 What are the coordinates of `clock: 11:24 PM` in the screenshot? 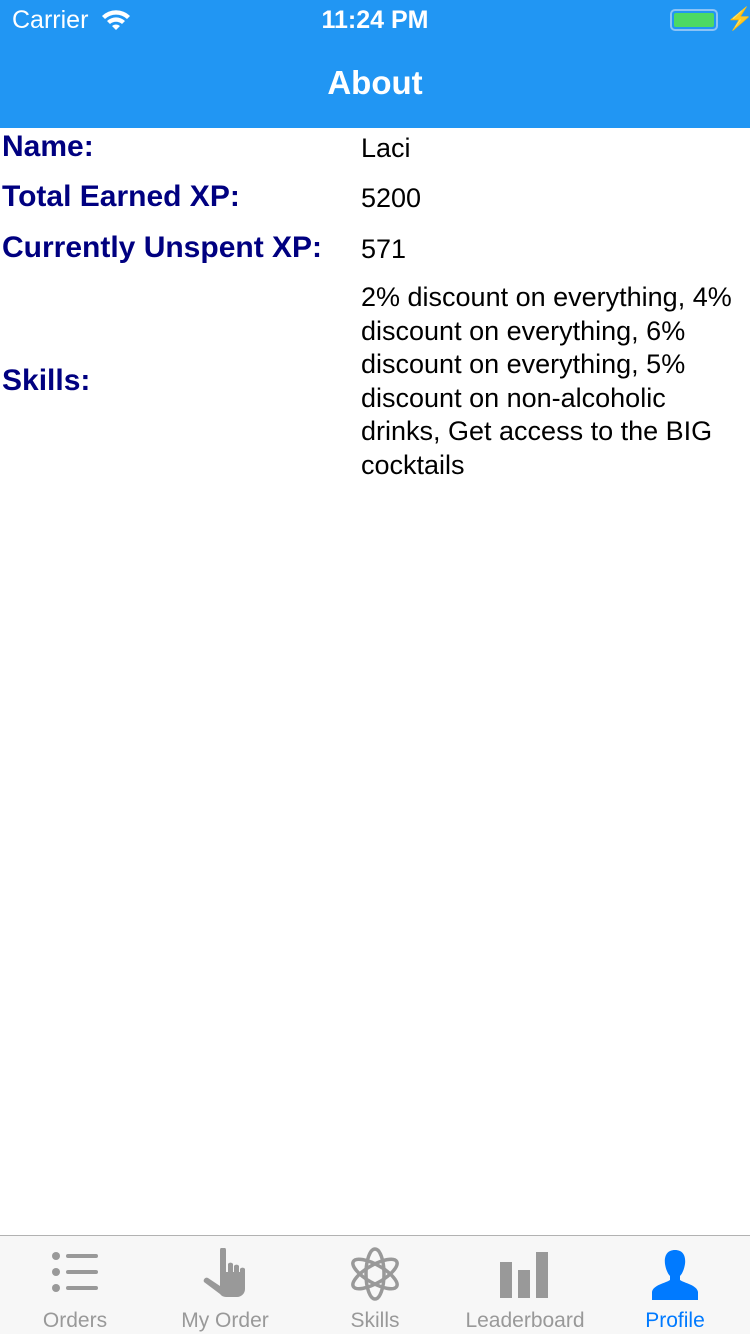 It's located at (375, 20).